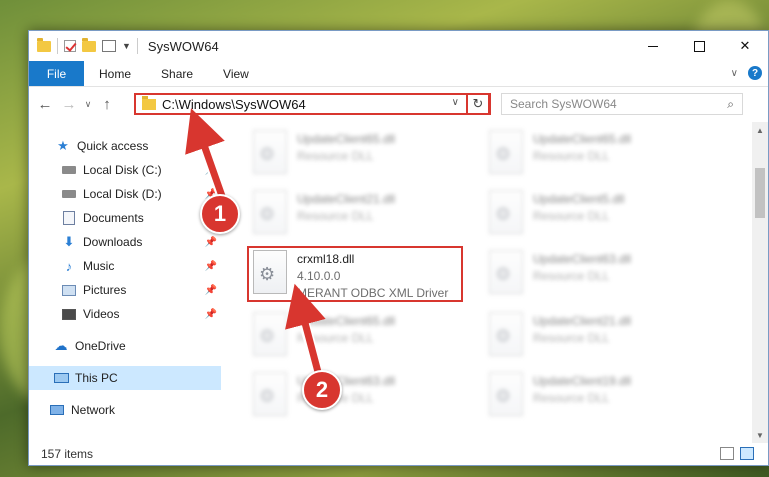 Image resolution: width=769 pixels, height=477 pixels. I want to click on search-placeholder: Search SysWOW64, so click(563, 104).